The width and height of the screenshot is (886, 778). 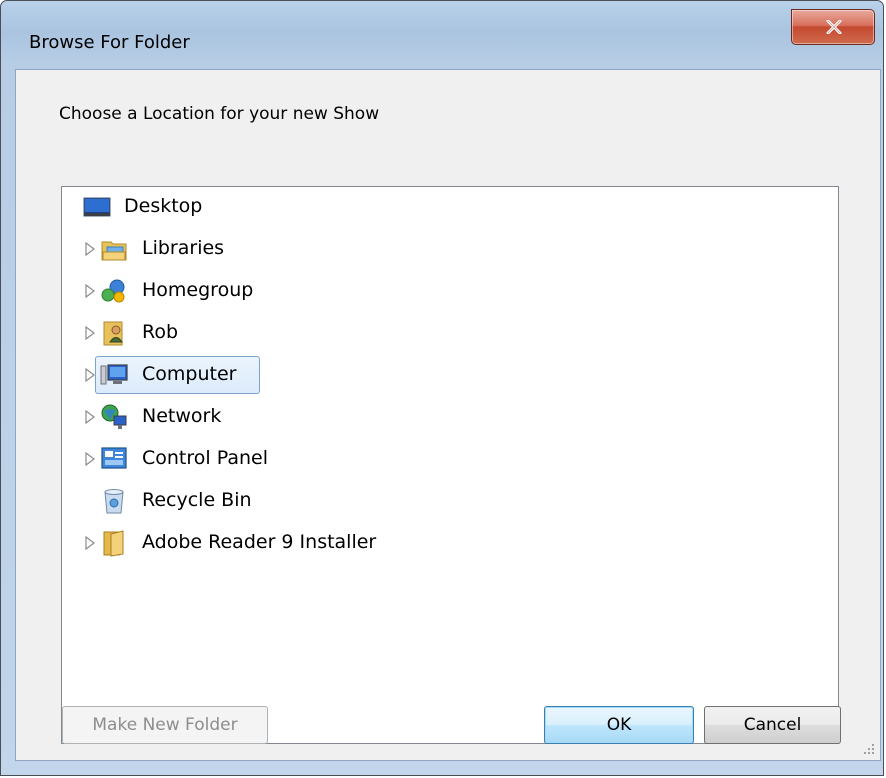 I want to click on user-folder-icon, so click(x=114, y=333).